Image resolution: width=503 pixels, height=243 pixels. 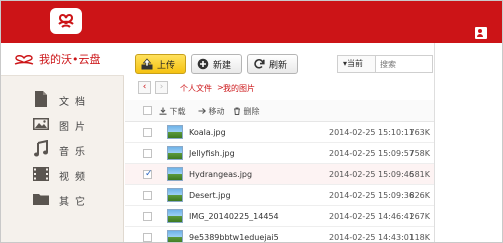 I want to click on right-panel, so click(x=468, y=142).